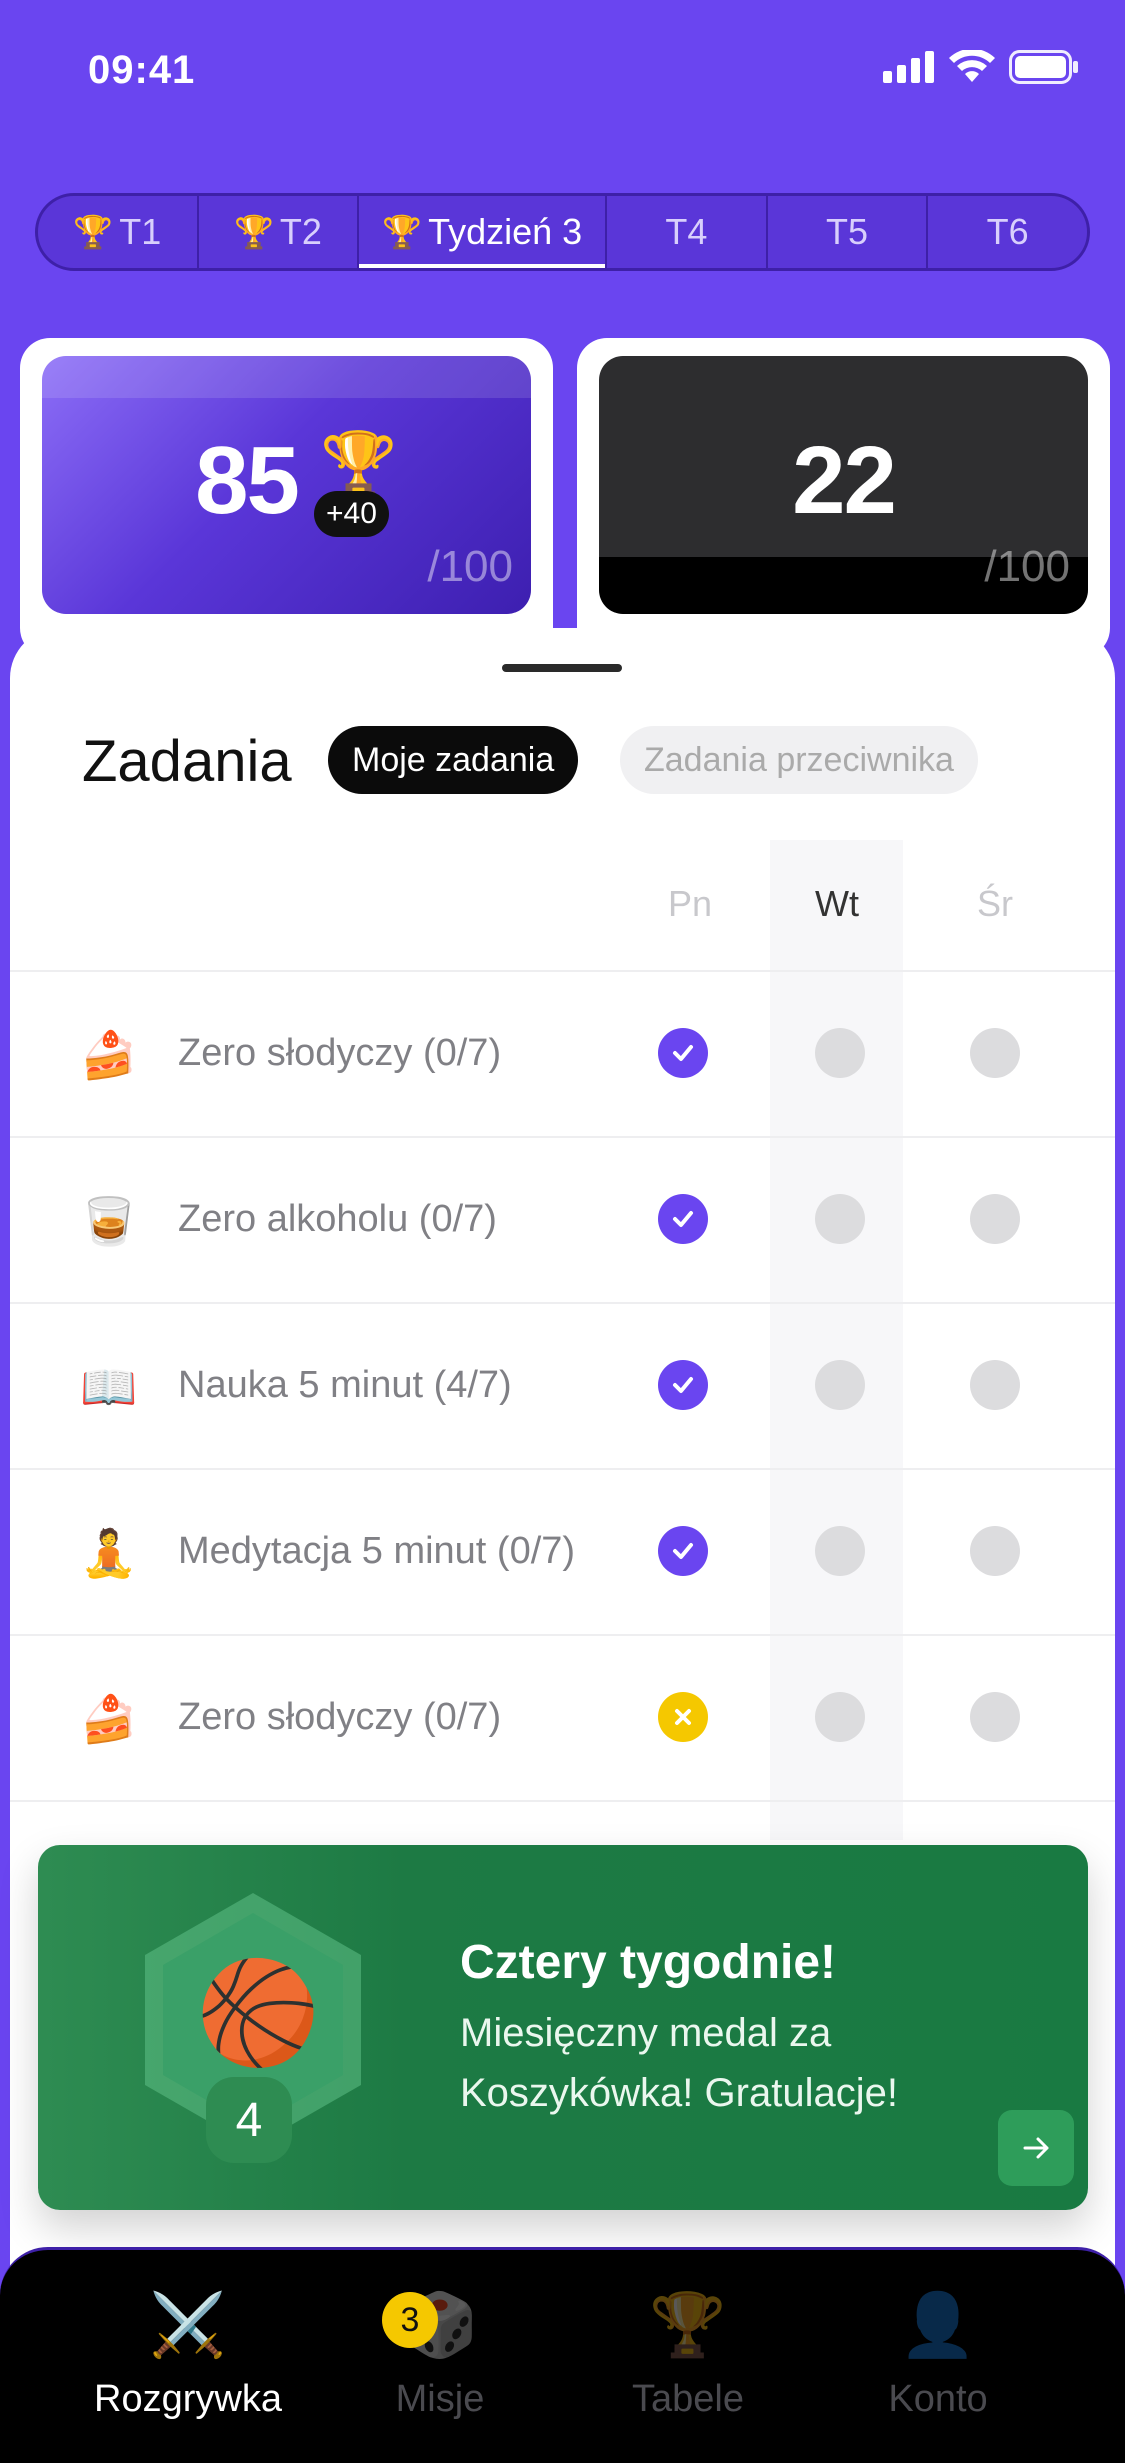 This screenshot has width=1125, height=2463. I want to click on task-status-failed, so click(683, 1717).